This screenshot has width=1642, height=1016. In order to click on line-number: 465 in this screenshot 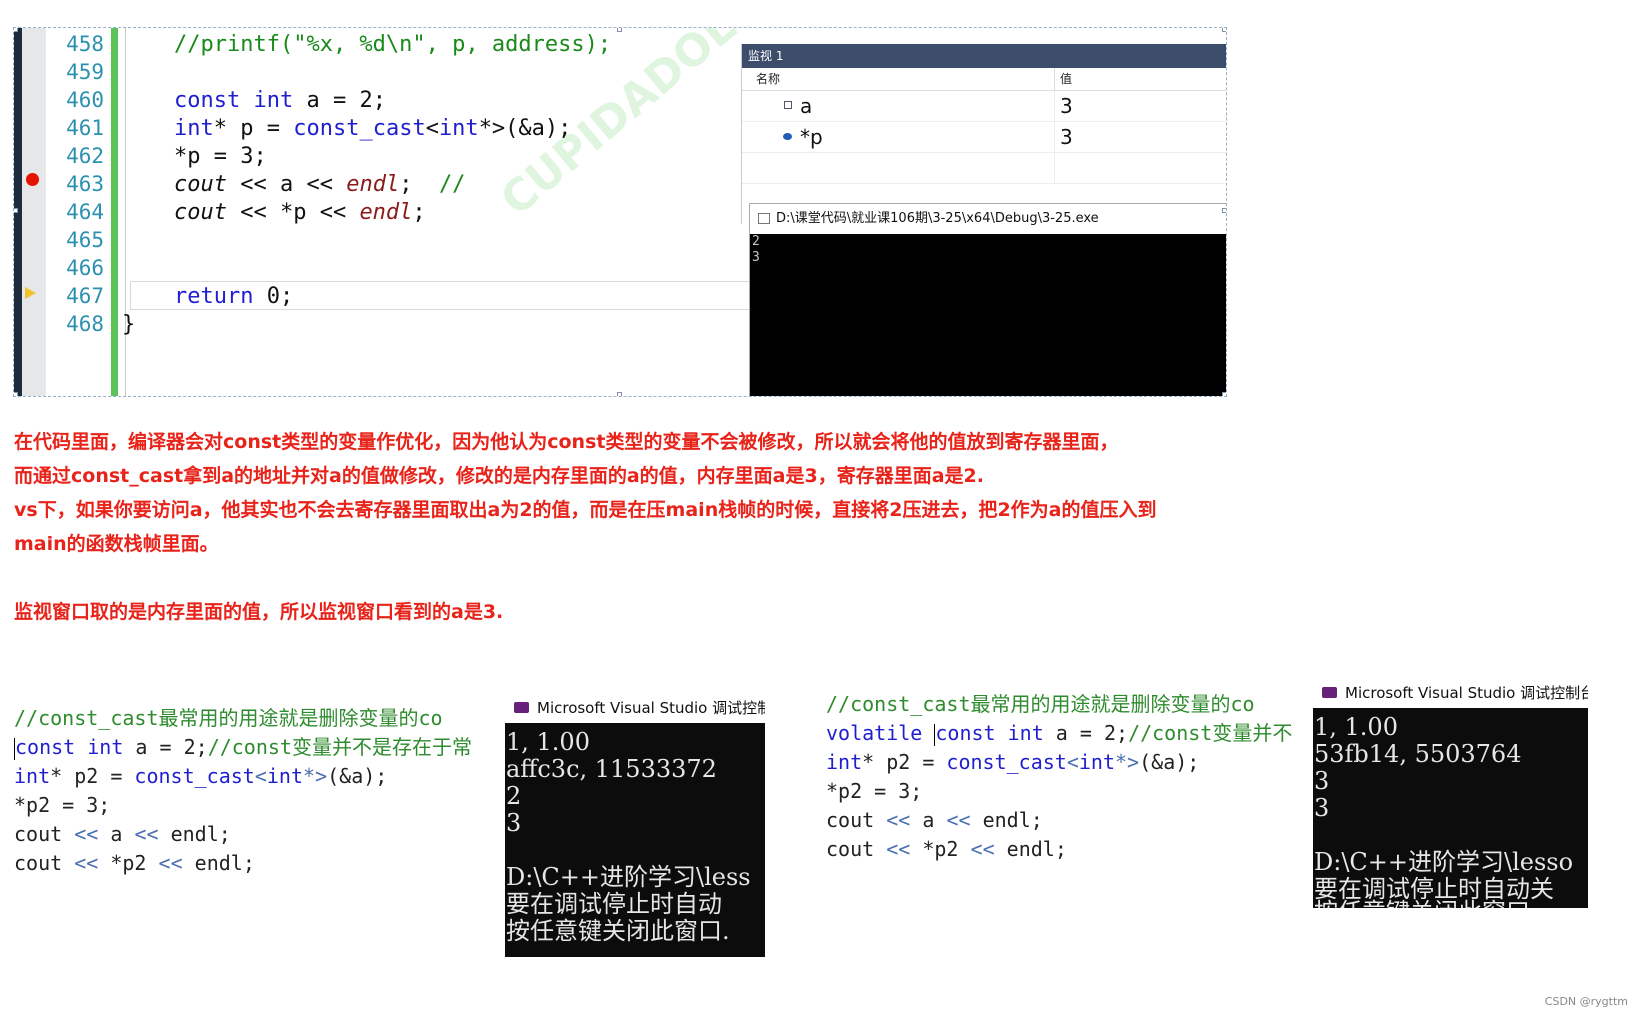, I will do `click(85, 240)`.